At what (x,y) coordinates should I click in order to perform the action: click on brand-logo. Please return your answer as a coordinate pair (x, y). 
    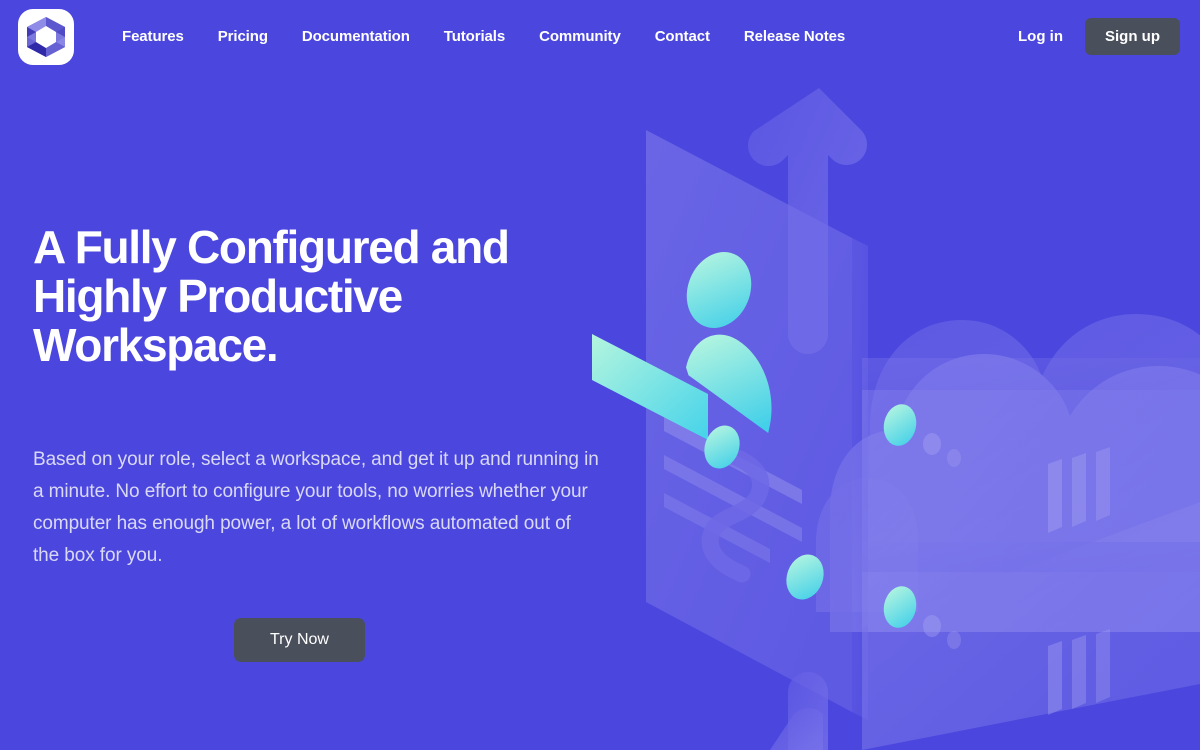
    Looking at the image, I should click on (46, 36).